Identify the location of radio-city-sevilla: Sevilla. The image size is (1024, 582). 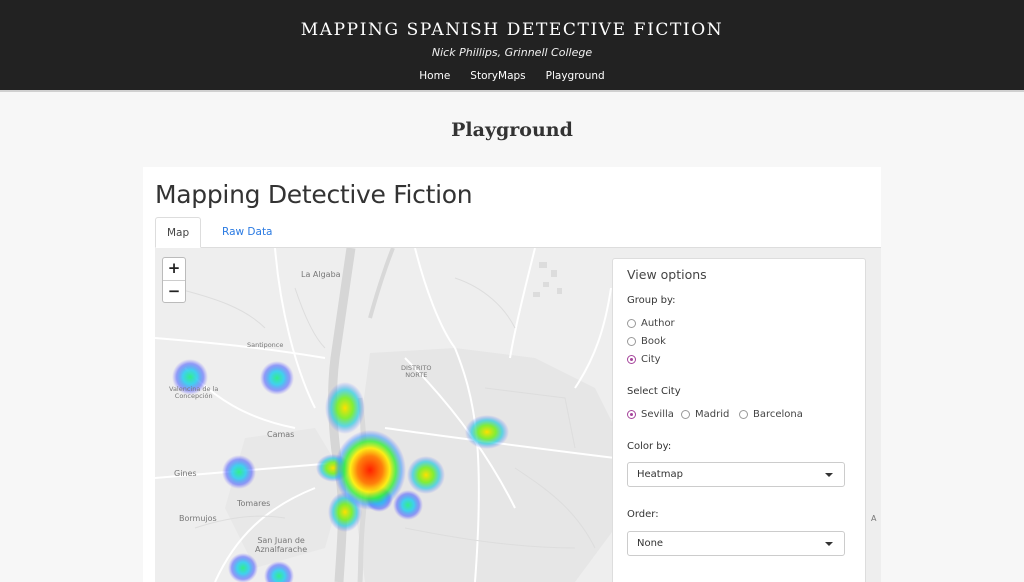
(650, 414).